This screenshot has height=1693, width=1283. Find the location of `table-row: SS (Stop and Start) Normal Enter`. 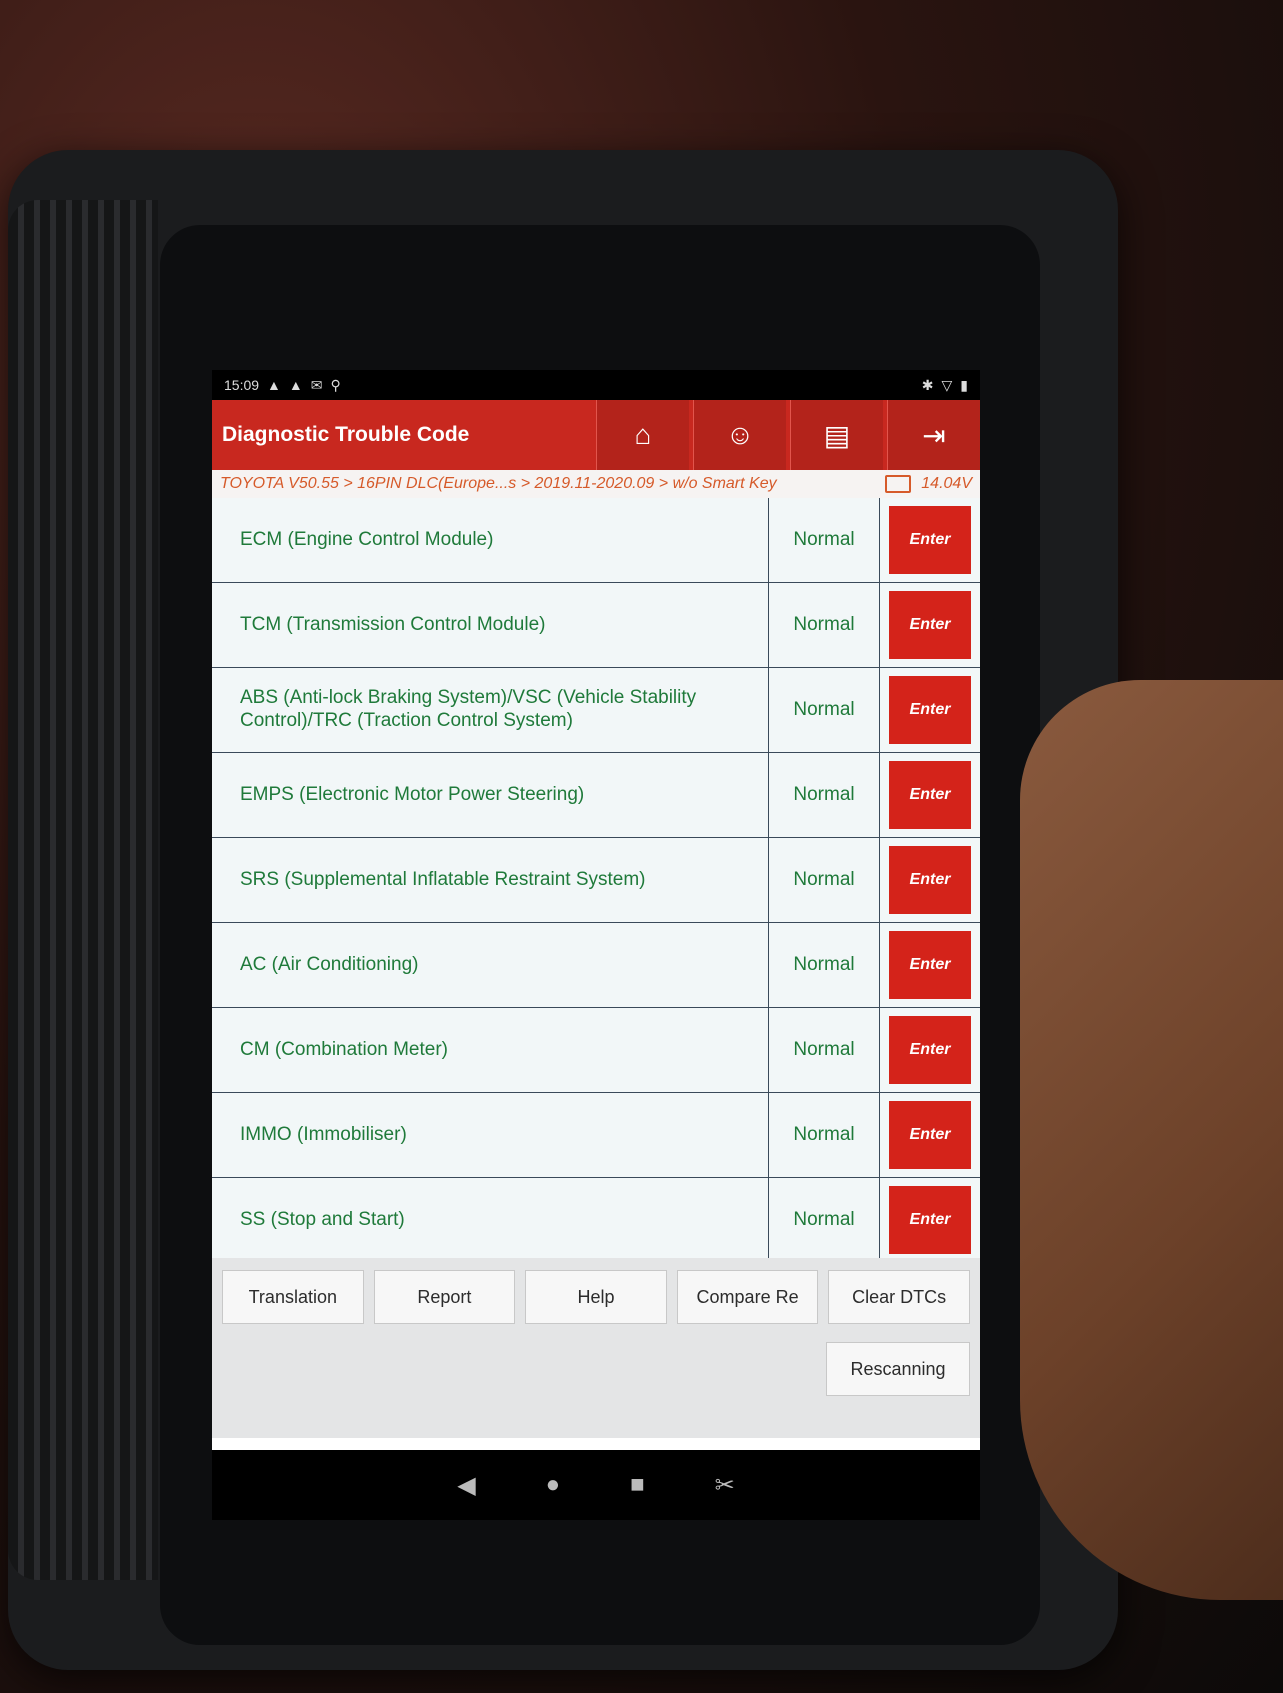

table-row: SS (Stop and Start) Normal Enter is located at coordinates (596, 1218).